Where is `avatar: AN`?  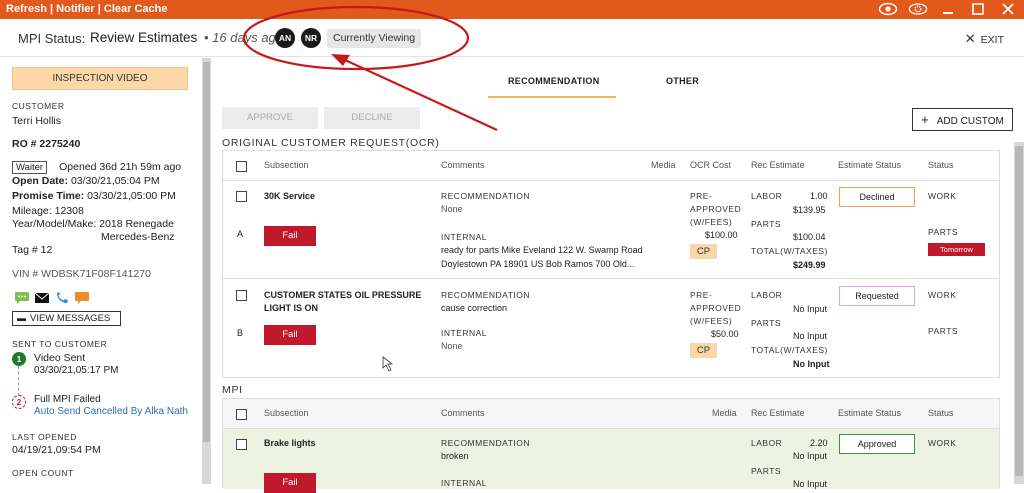 avatar: AN is located at coordinates (285, 38).